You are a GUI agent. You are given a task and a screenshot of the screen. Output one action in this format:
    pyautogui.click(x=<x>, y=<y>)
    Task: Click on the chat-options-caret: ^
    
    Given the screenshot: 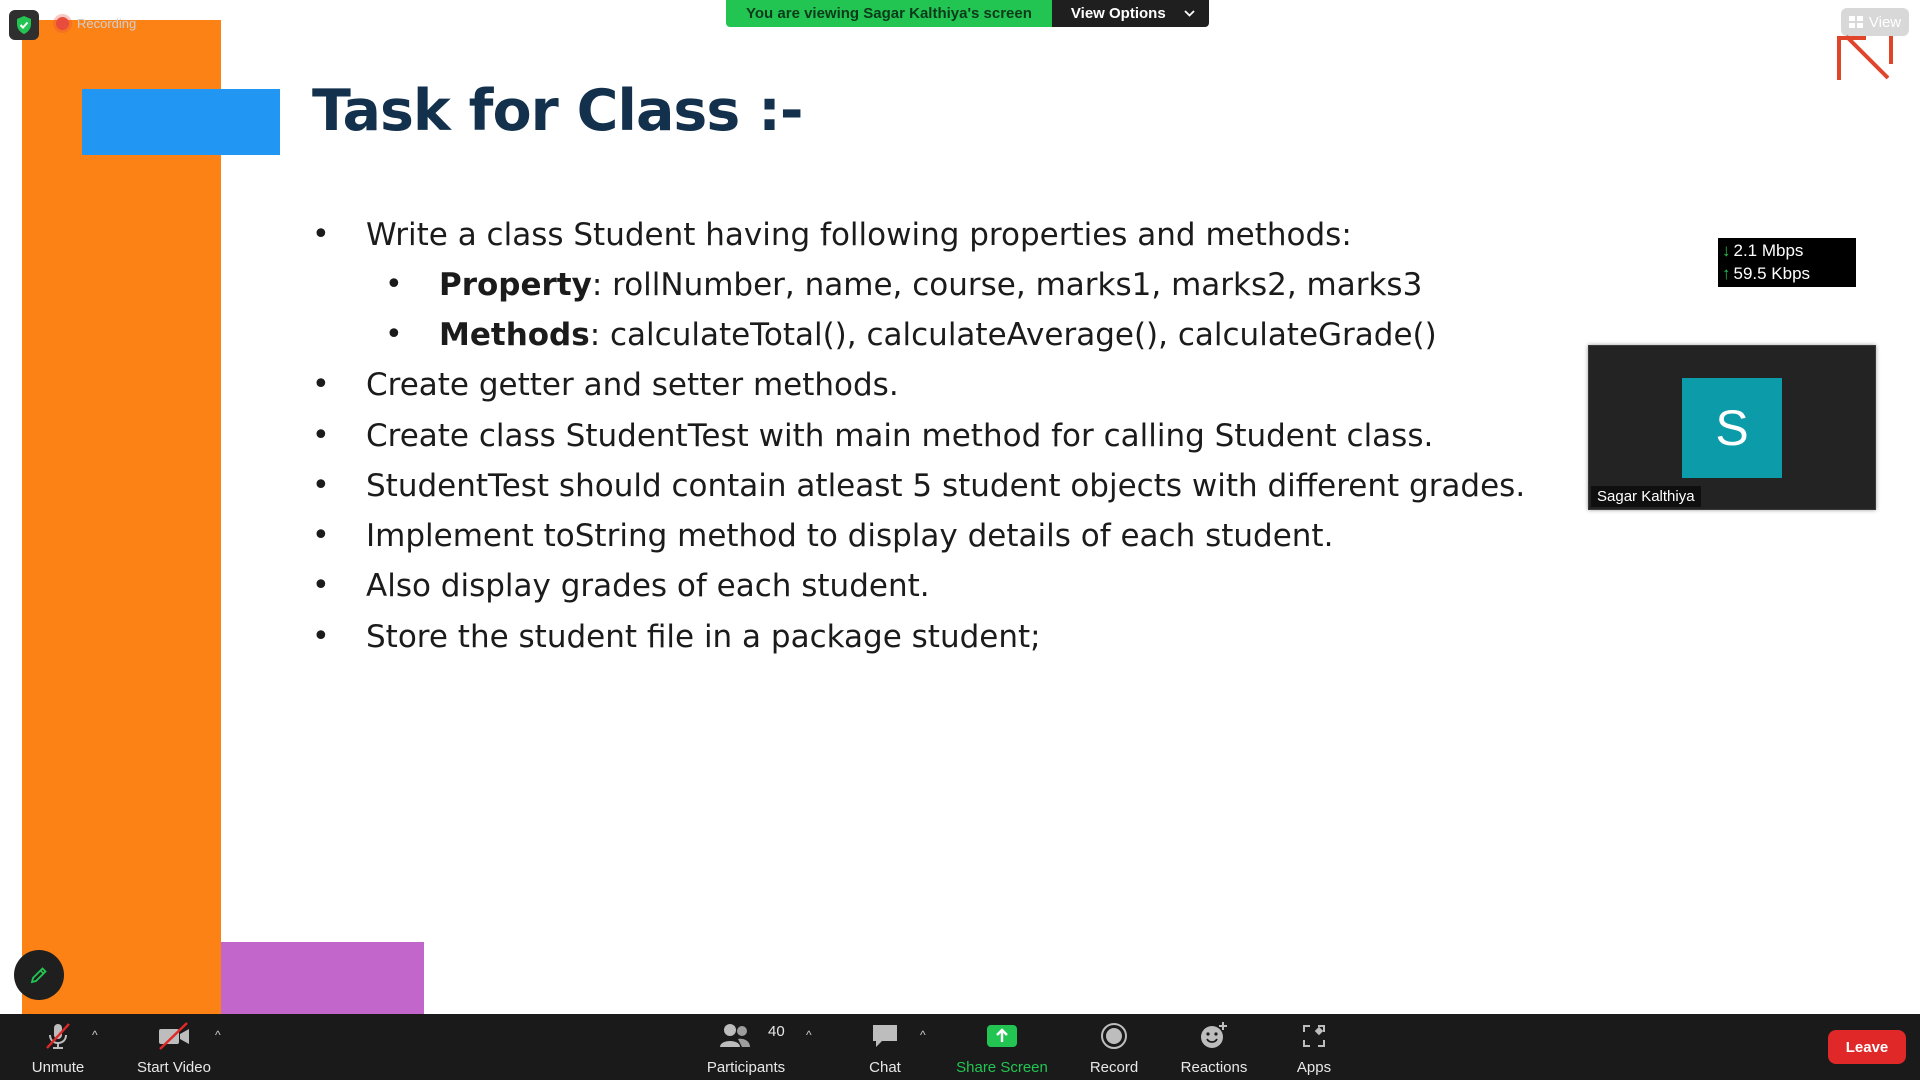 What is the action you would take?
    pyautogui.click(x=923, y=1035)
    